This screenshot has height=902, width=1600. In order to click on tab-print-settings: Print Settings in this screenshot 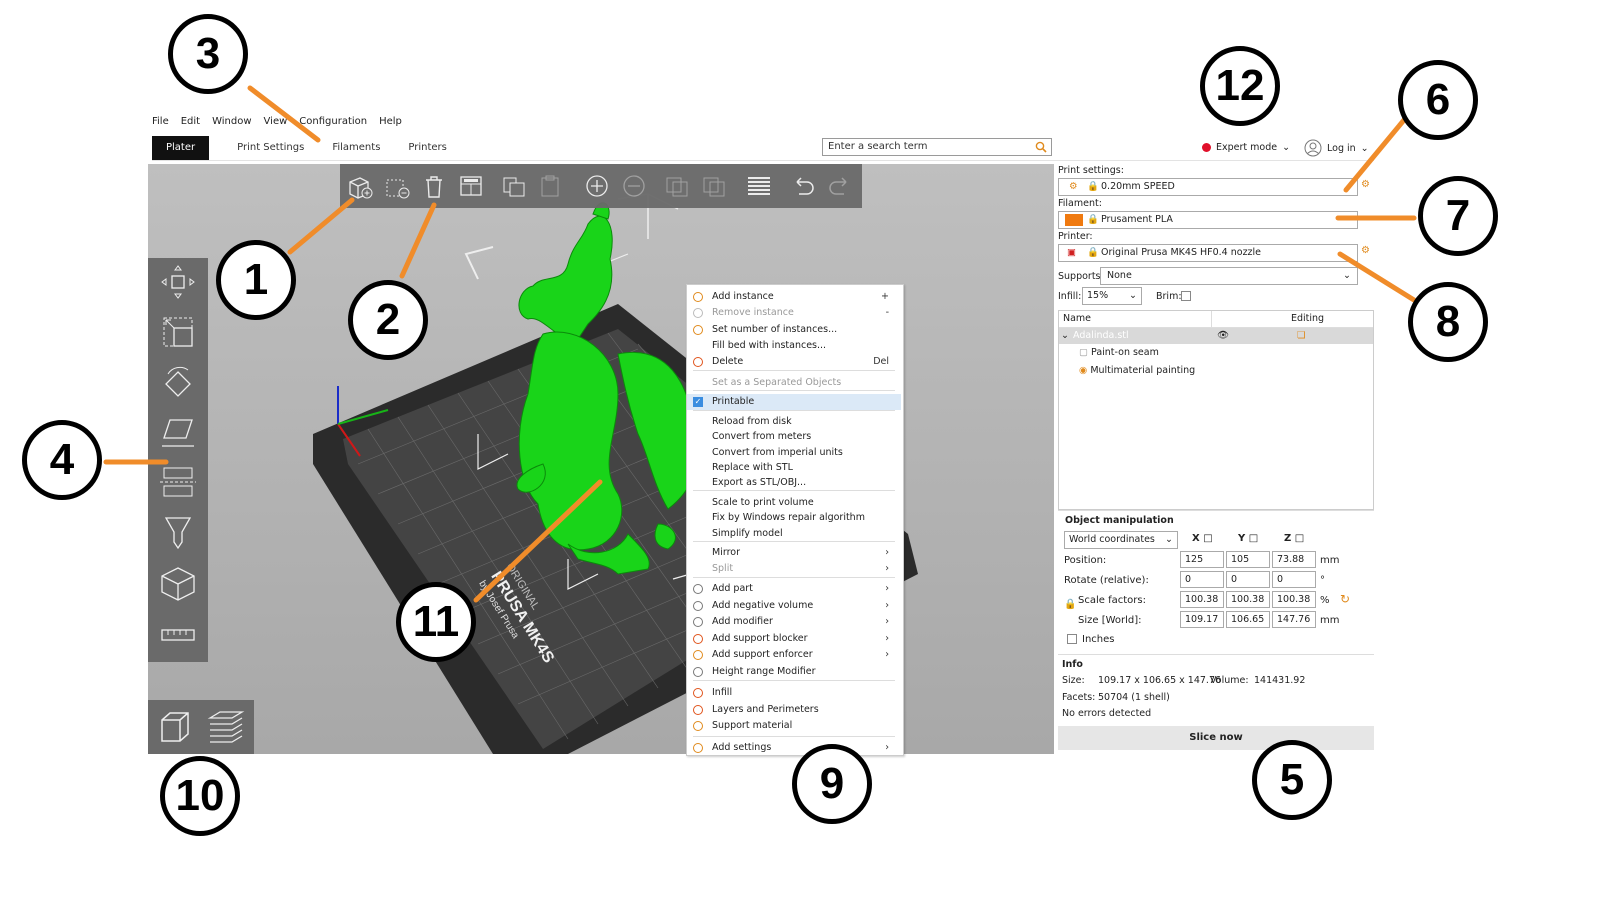, I will do `click(270, 148)`.